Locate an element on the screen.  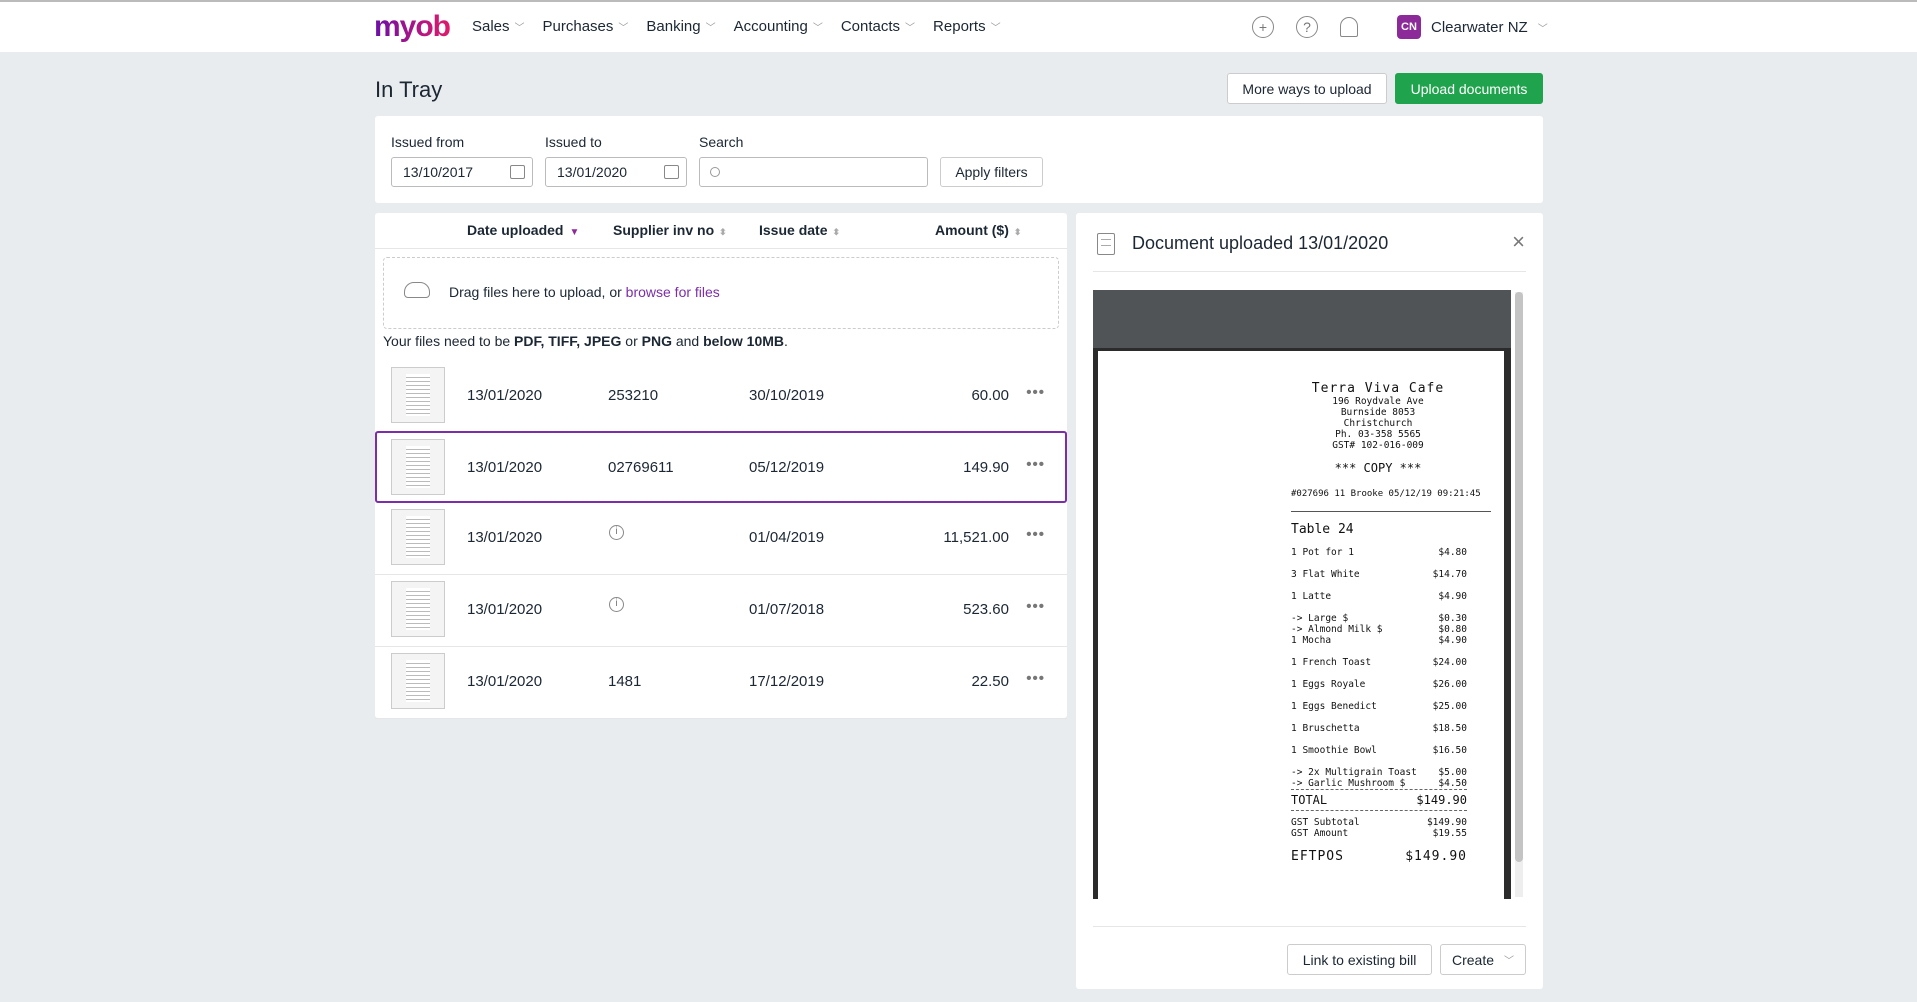
browse-files-link: browse for files is located at coordinates (673, 292).